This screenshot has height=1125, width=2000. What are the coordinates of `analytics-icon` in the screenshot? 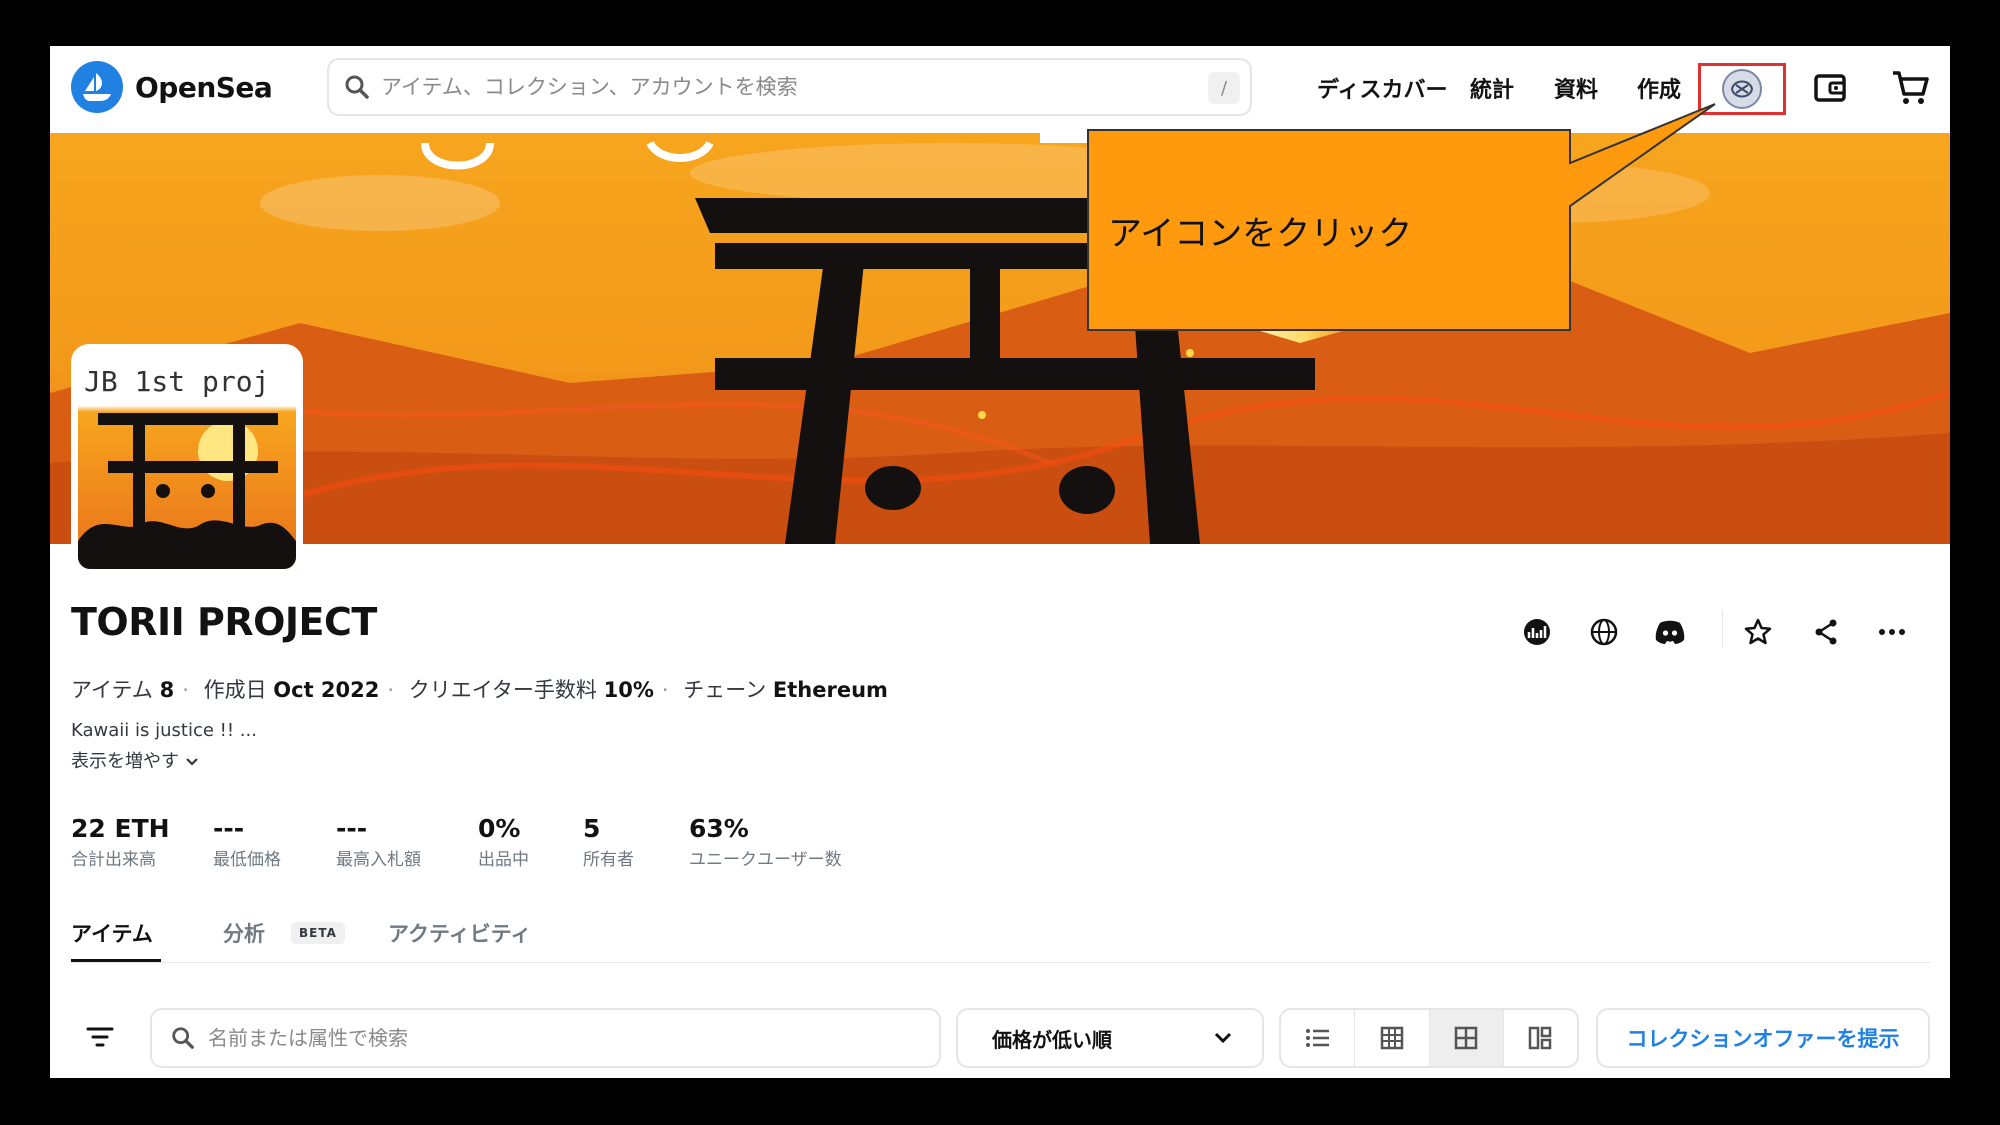 It's located at (1537, 632).